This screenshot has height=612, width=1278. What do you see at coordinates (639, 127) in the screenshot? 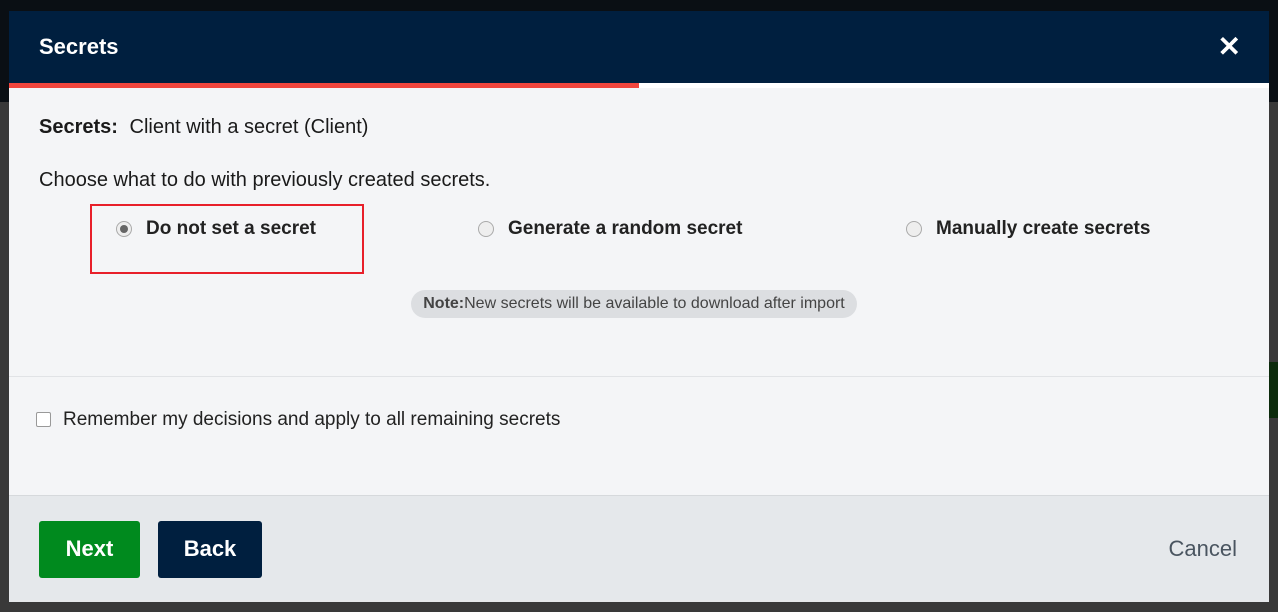
I see `secret-context: Secrets: Client with a secret (Client)` at bounding box center [639, 127].